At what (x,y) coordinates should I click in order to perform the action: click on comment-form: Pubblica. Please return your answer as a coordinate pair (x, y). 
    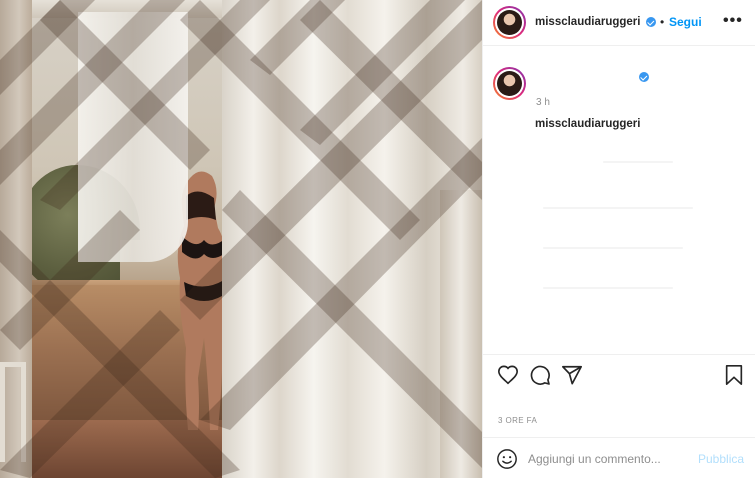
    Looking at the image, I should click on (619, 457).